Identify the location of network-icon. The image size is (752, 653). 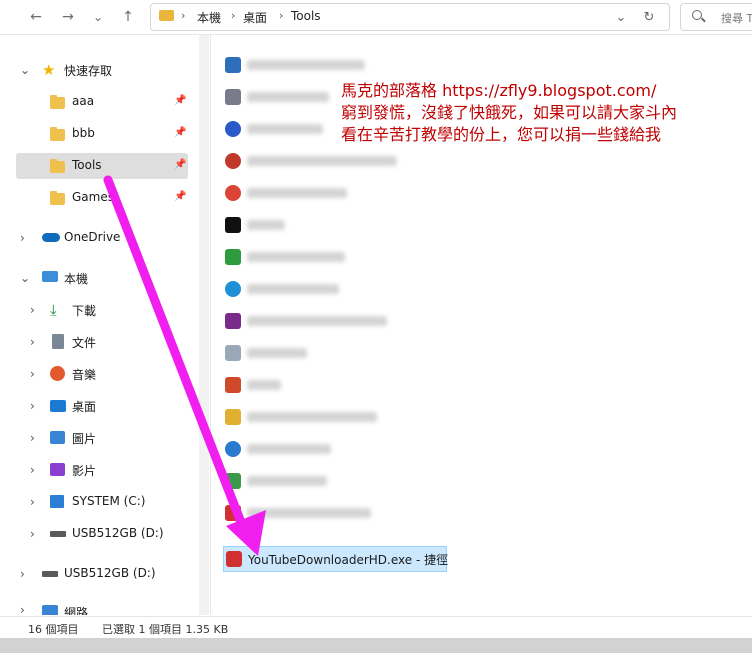
(50, 610).